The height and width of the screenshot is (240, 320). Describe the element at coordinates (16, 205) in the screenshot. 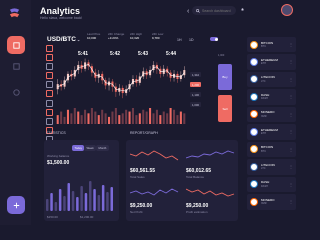

I see `add-button` at that location.